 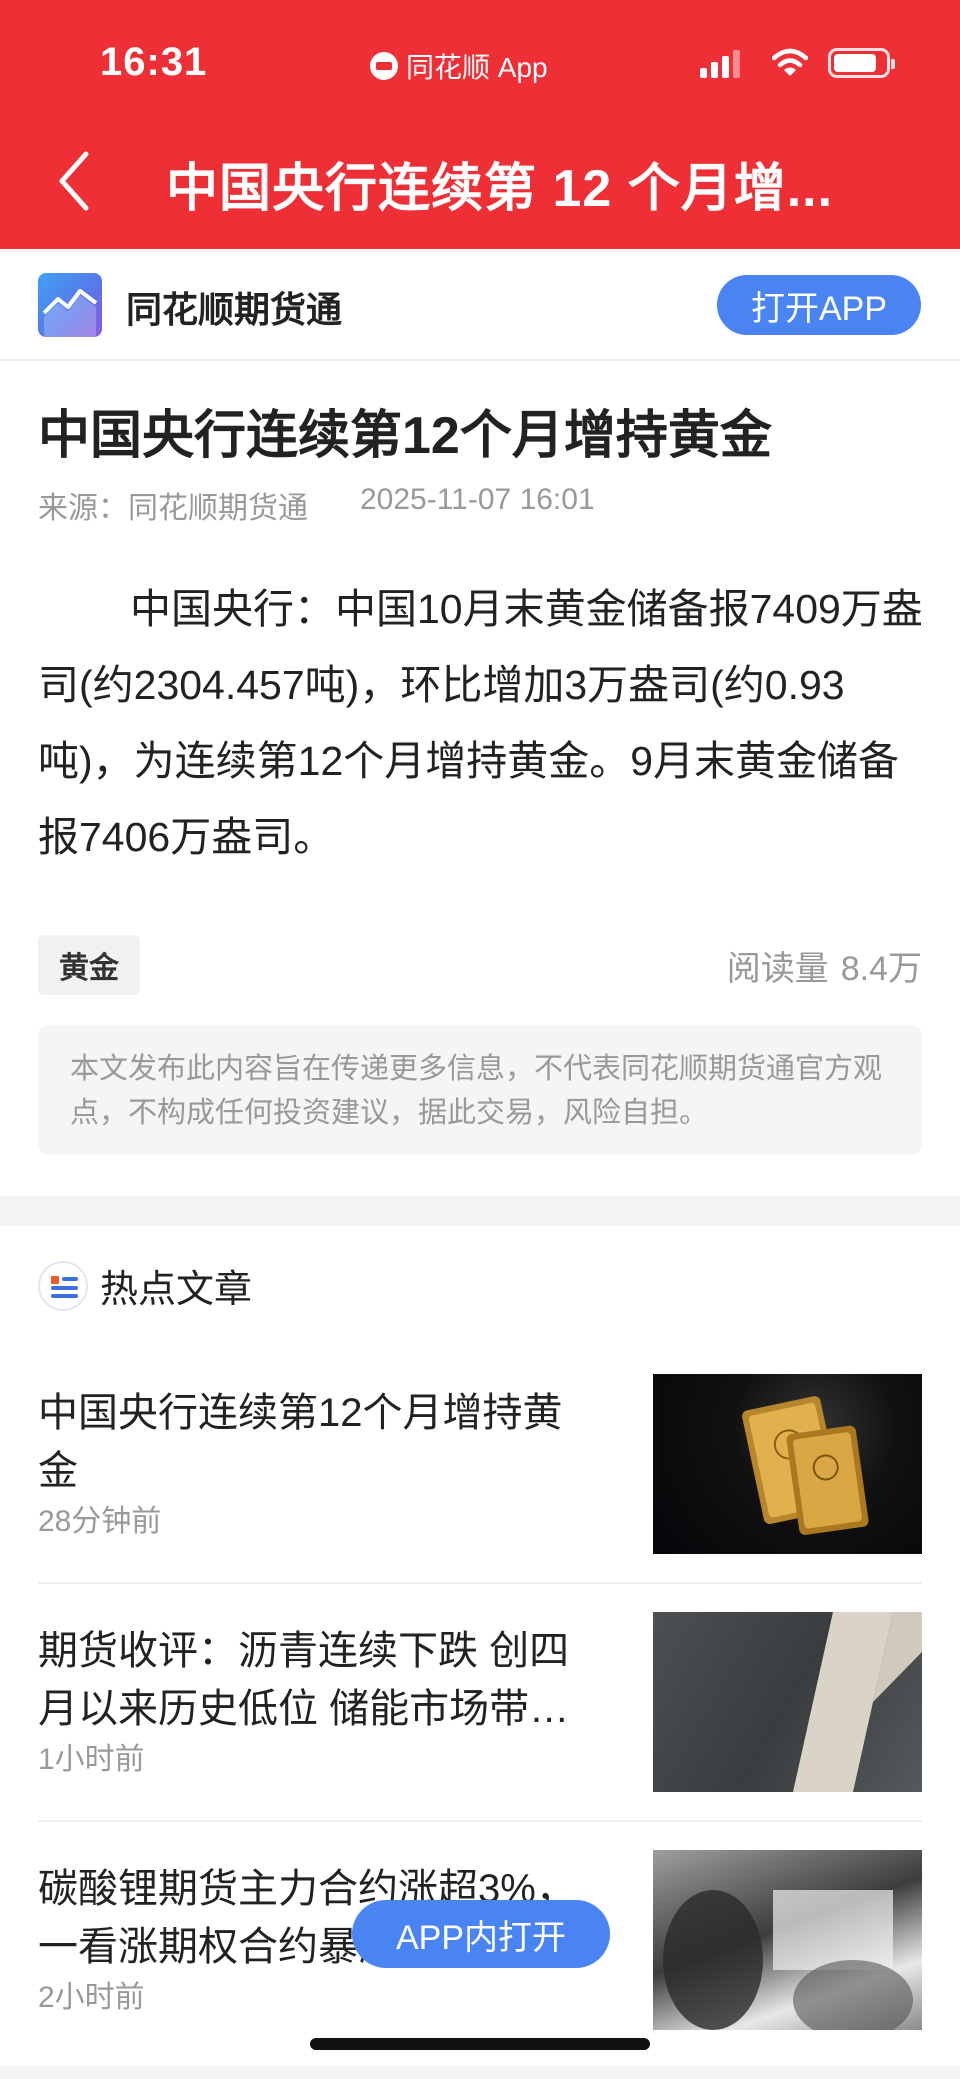 I want to click on wifi-icon, so click(x=790, y=62).